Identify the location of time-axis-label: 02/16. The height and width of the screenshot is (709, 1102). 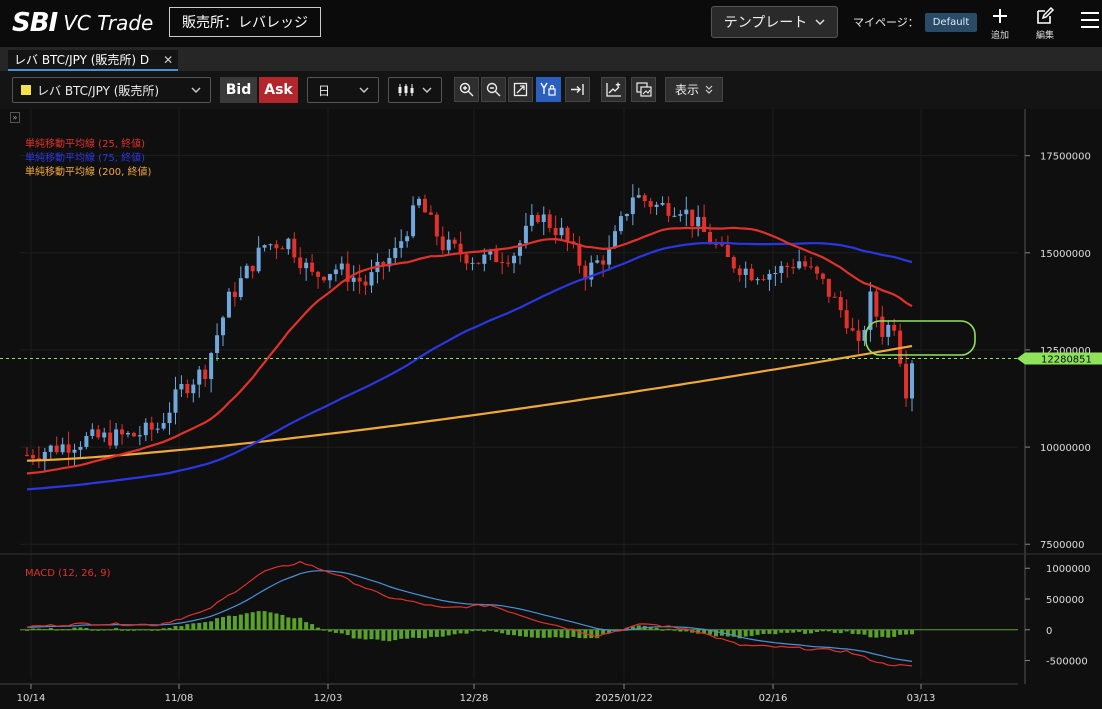
(773, 698).